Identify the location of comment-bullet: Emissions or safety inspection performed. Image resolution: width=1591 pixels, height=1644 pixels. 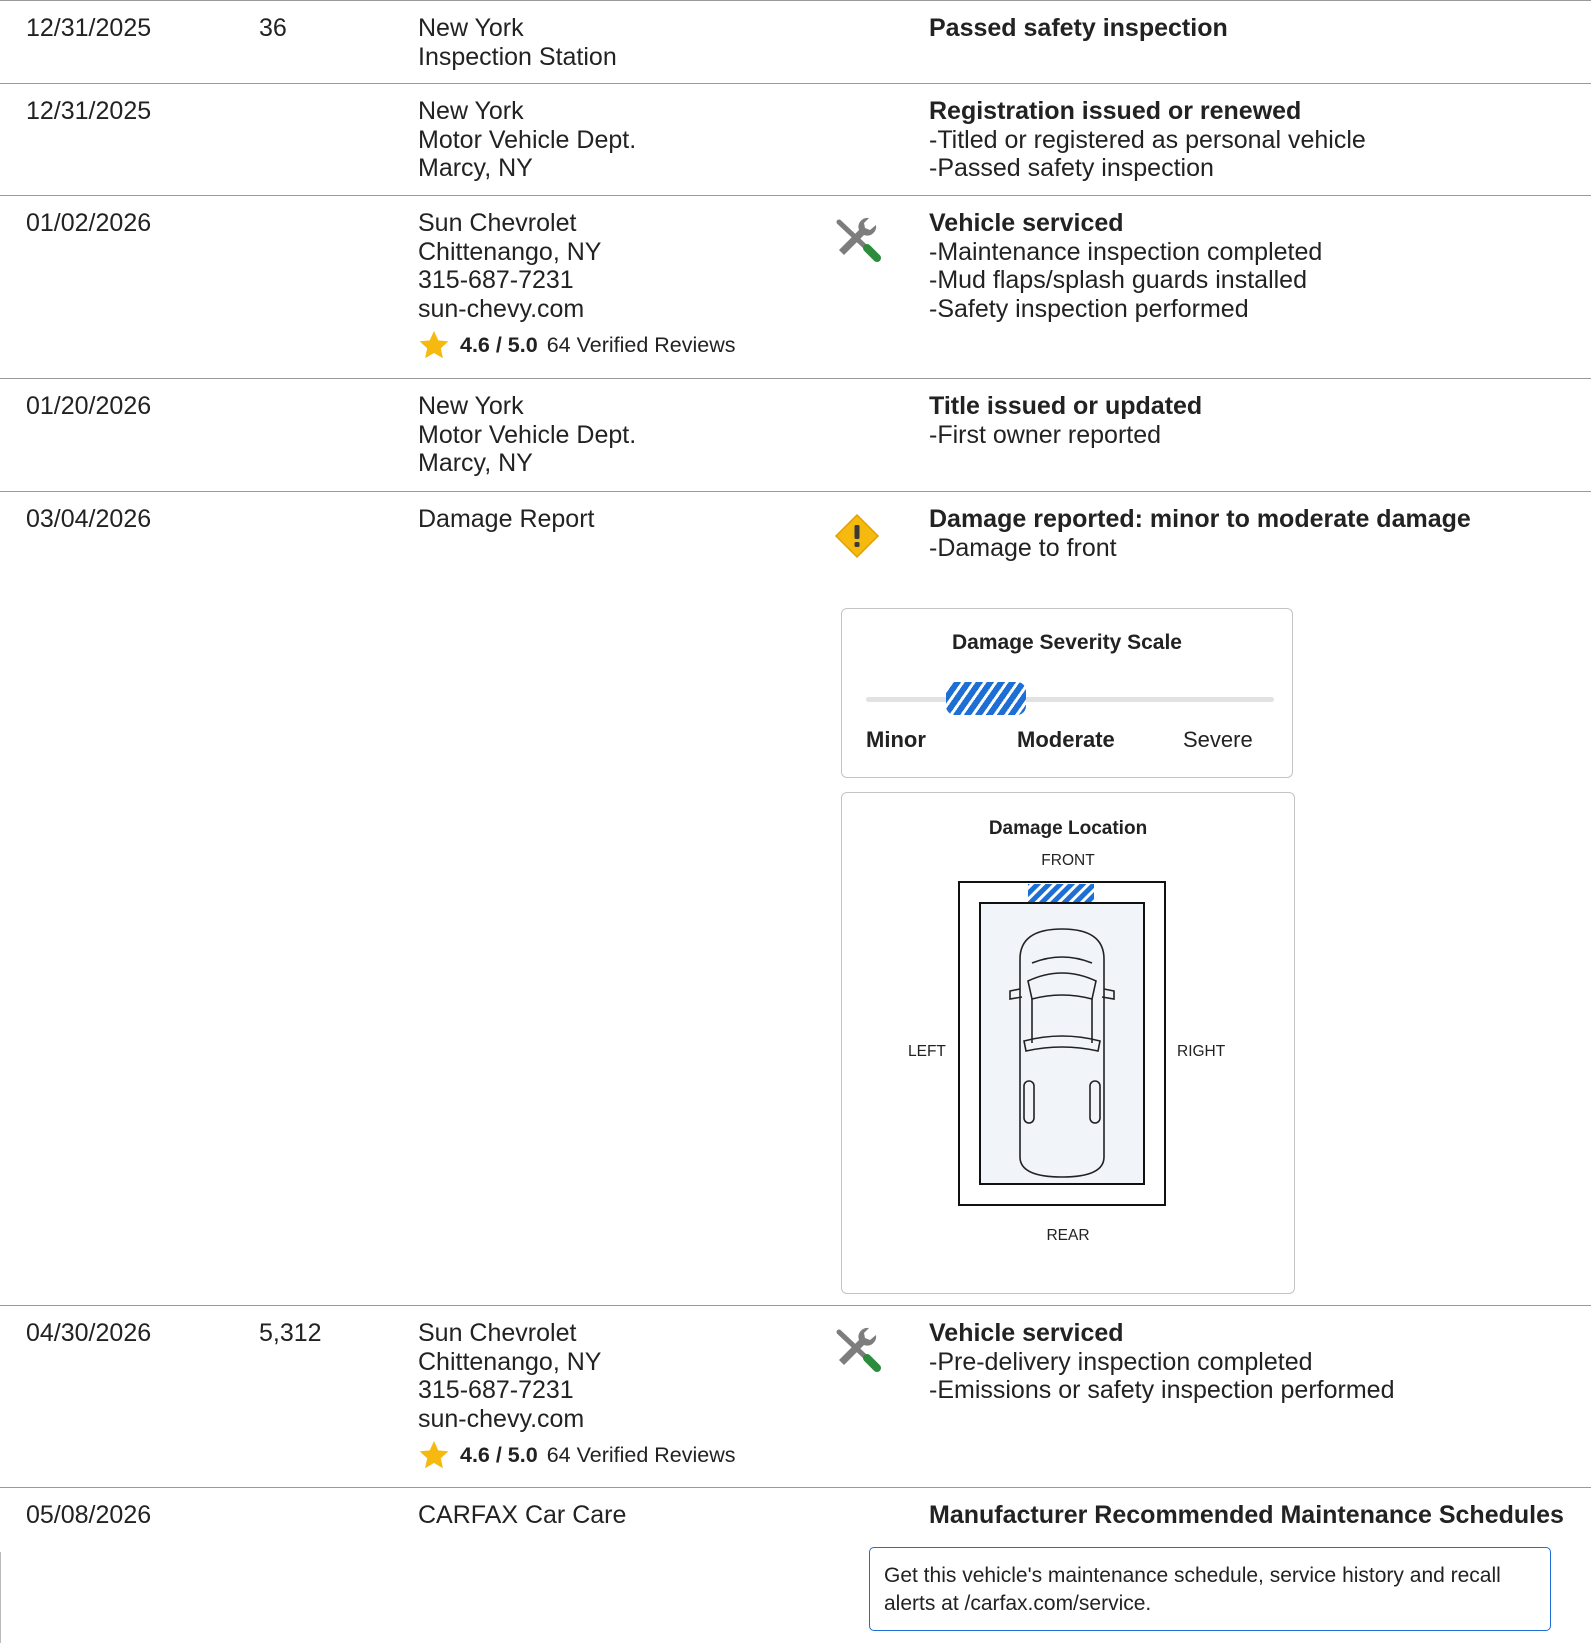
(1161, 1390).